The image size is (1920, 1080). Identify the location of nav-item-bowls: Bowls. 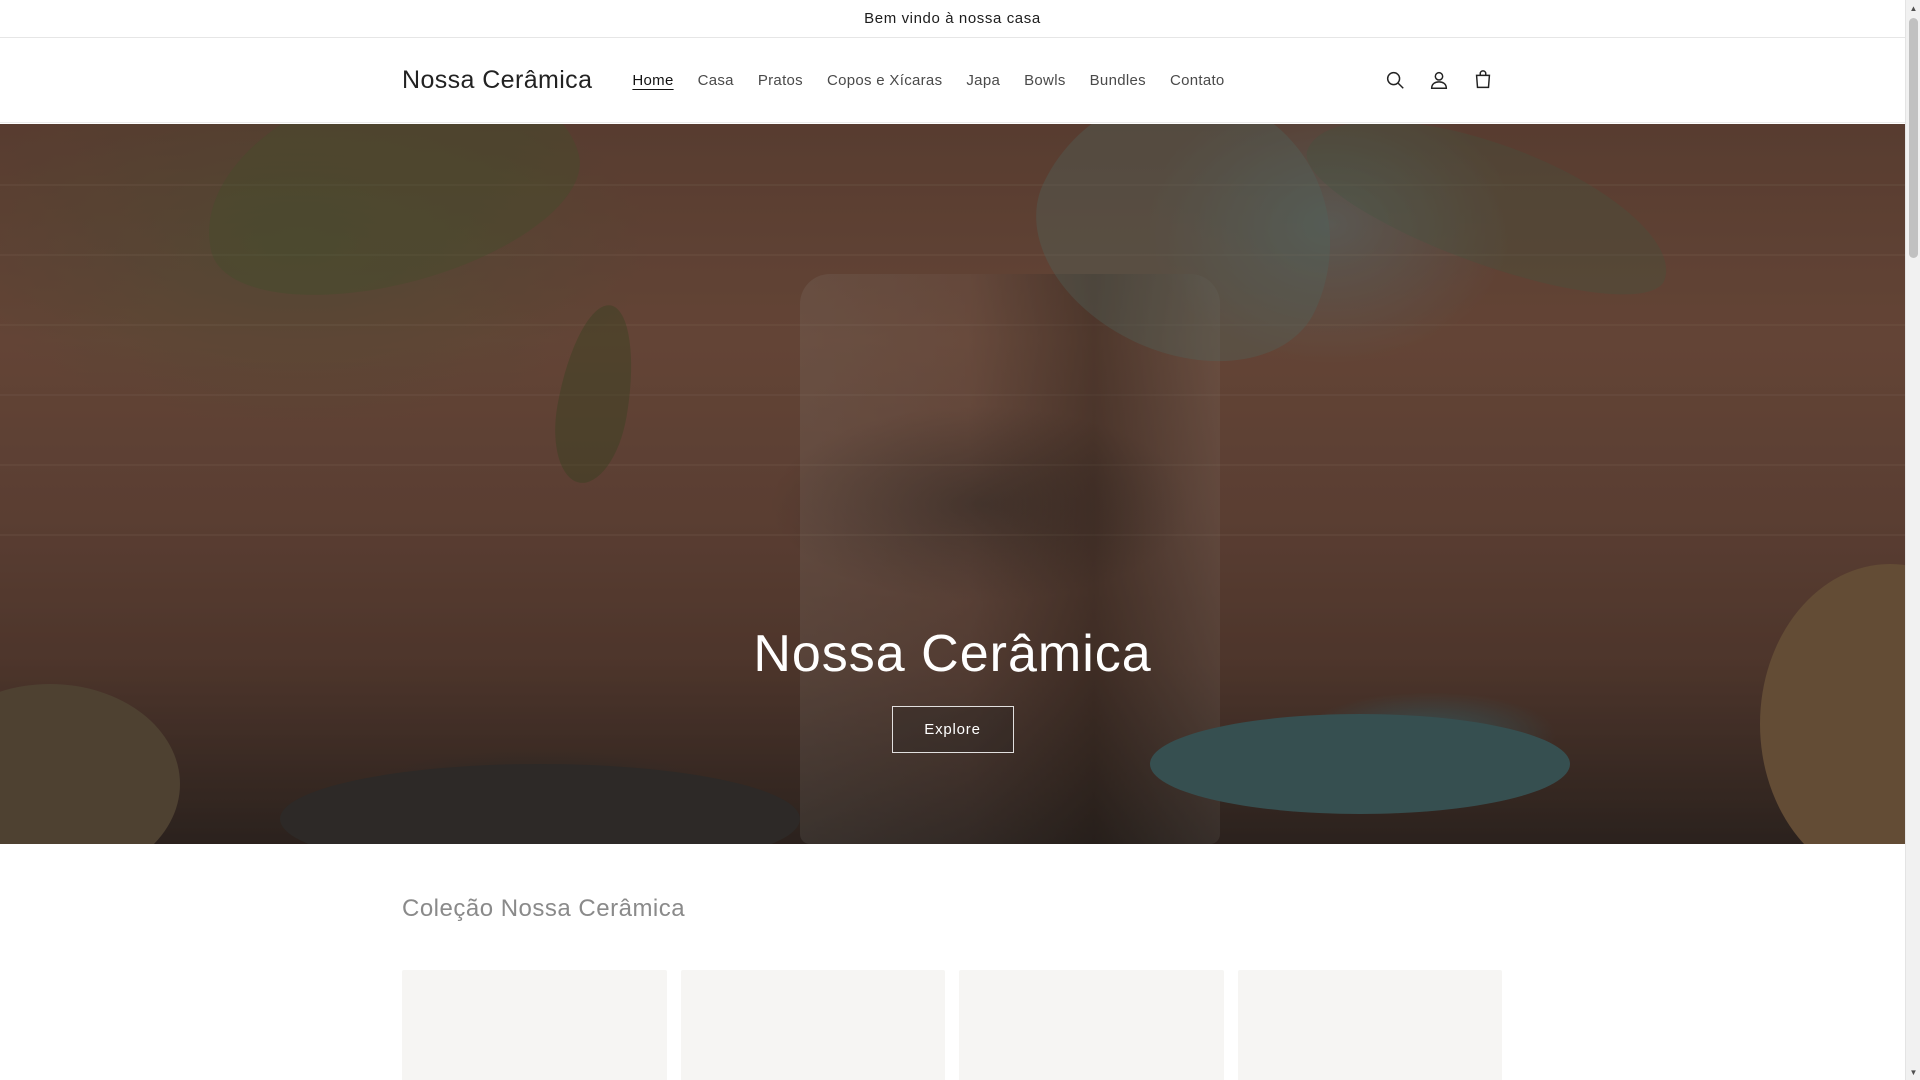
(1045, 80).